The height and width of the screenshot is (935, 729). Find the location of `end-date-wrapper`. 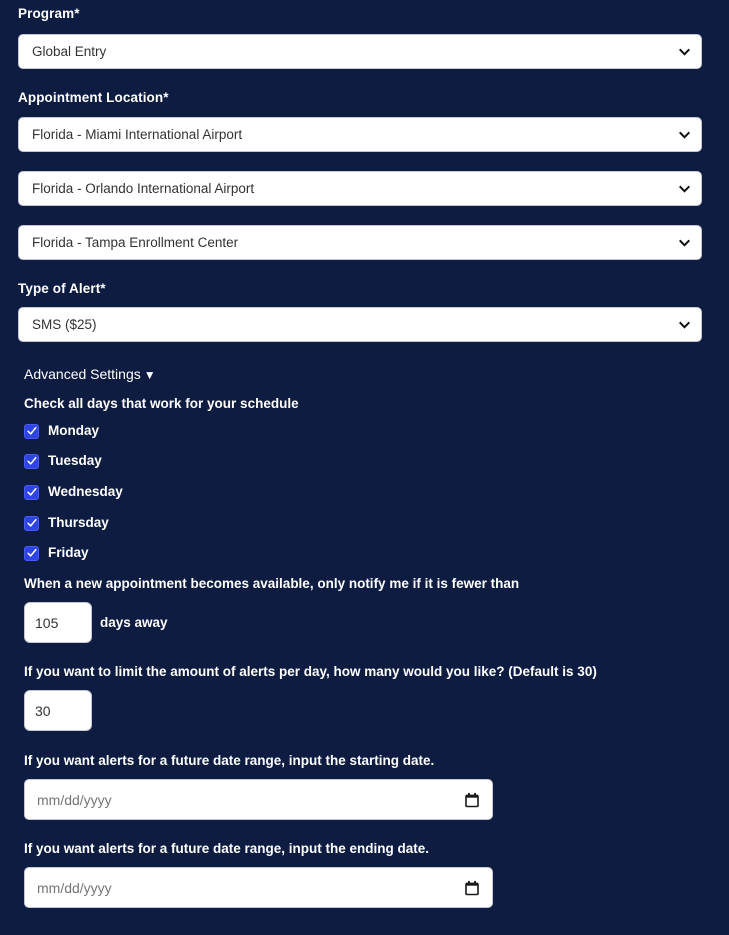

end-date-wrapper is located at coordinates (258, 887).